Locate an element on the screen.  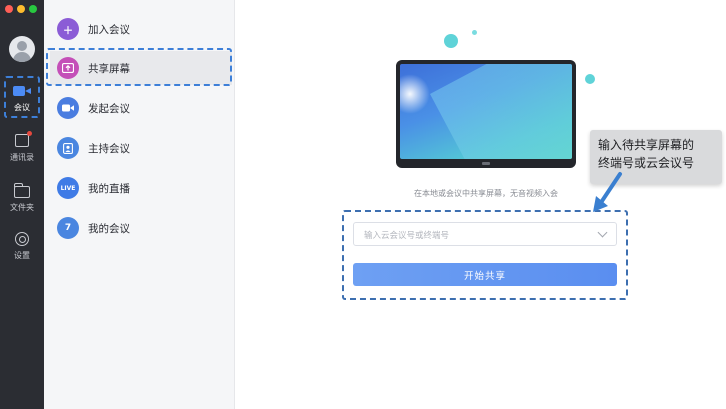
contacts-icon is located at coordinates (22, 139).